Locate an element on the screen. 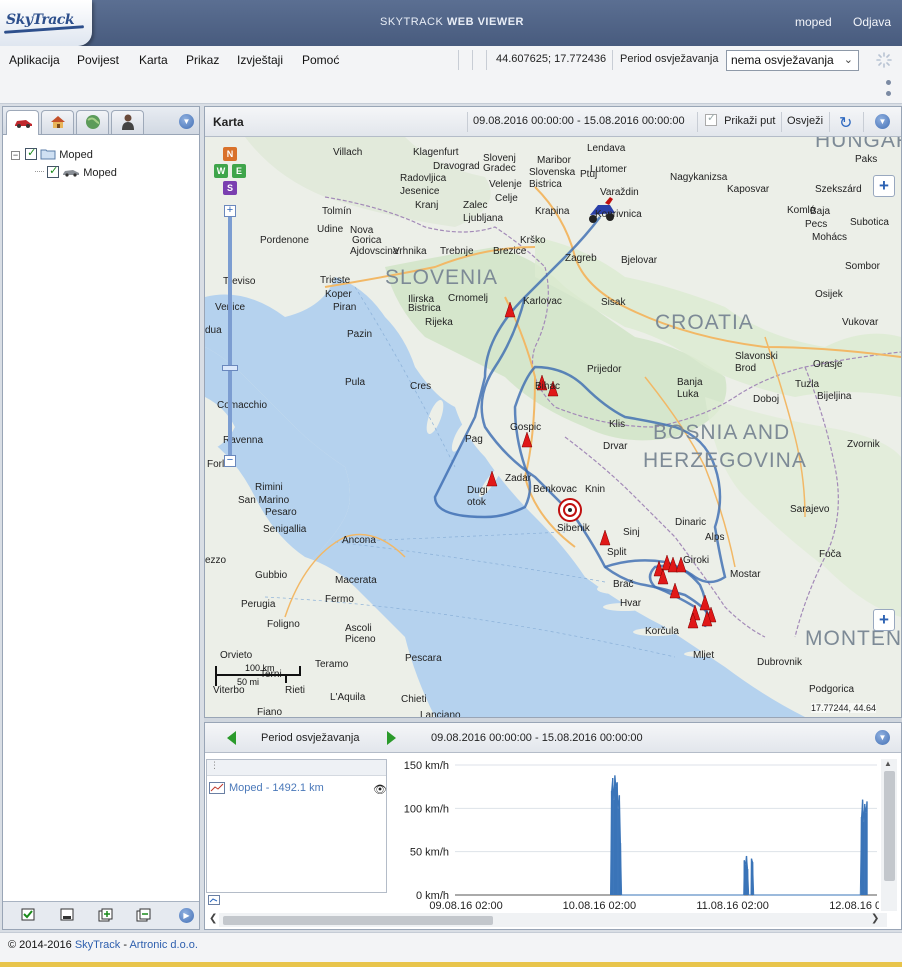  horizontal-scroll-thumb is located at coordinates (358, 920).